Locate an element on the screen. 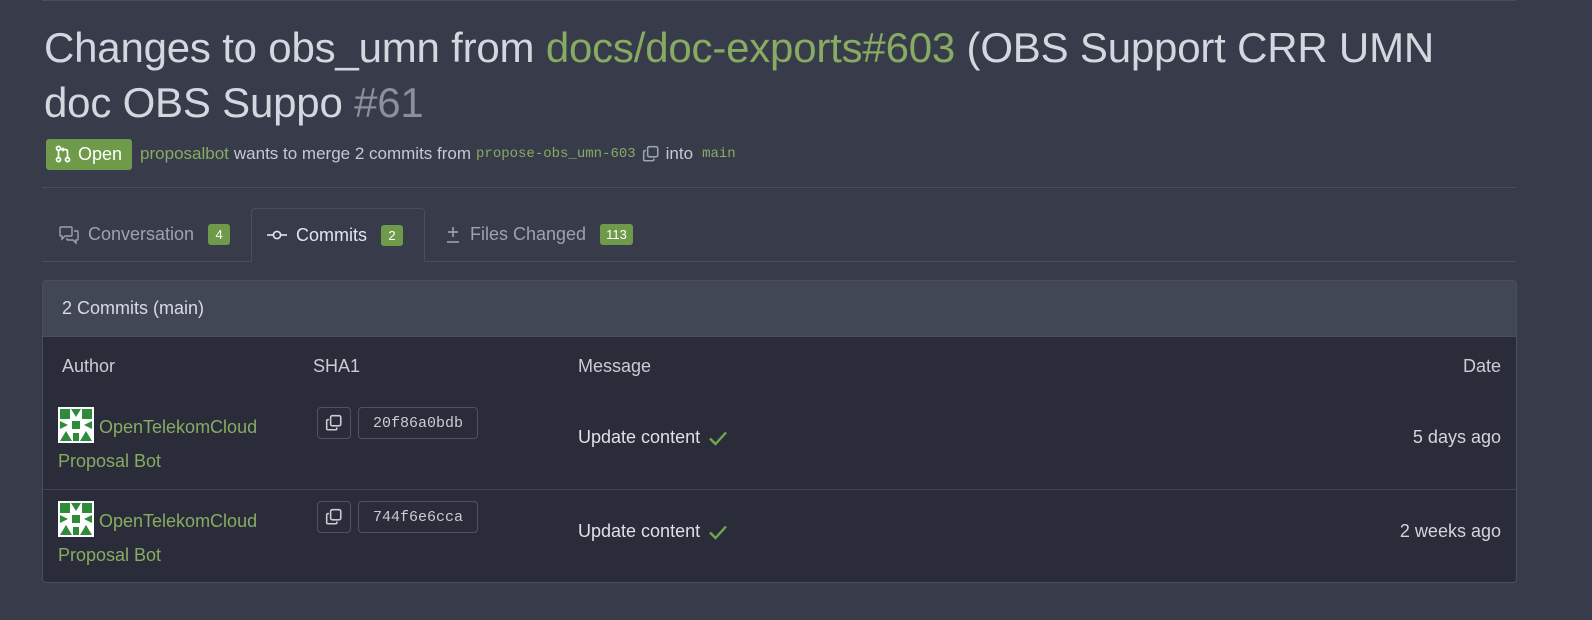 The width and height of the screenshot is (1592, 620). status-badge-label: Open is located at coordinates (100, 153).